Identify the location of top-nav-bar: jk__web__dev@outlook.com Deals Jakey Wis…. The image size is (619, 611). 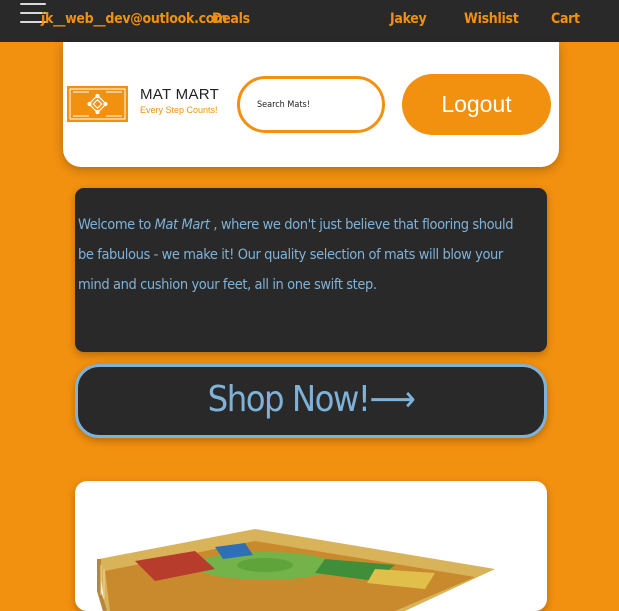
(309, 21).